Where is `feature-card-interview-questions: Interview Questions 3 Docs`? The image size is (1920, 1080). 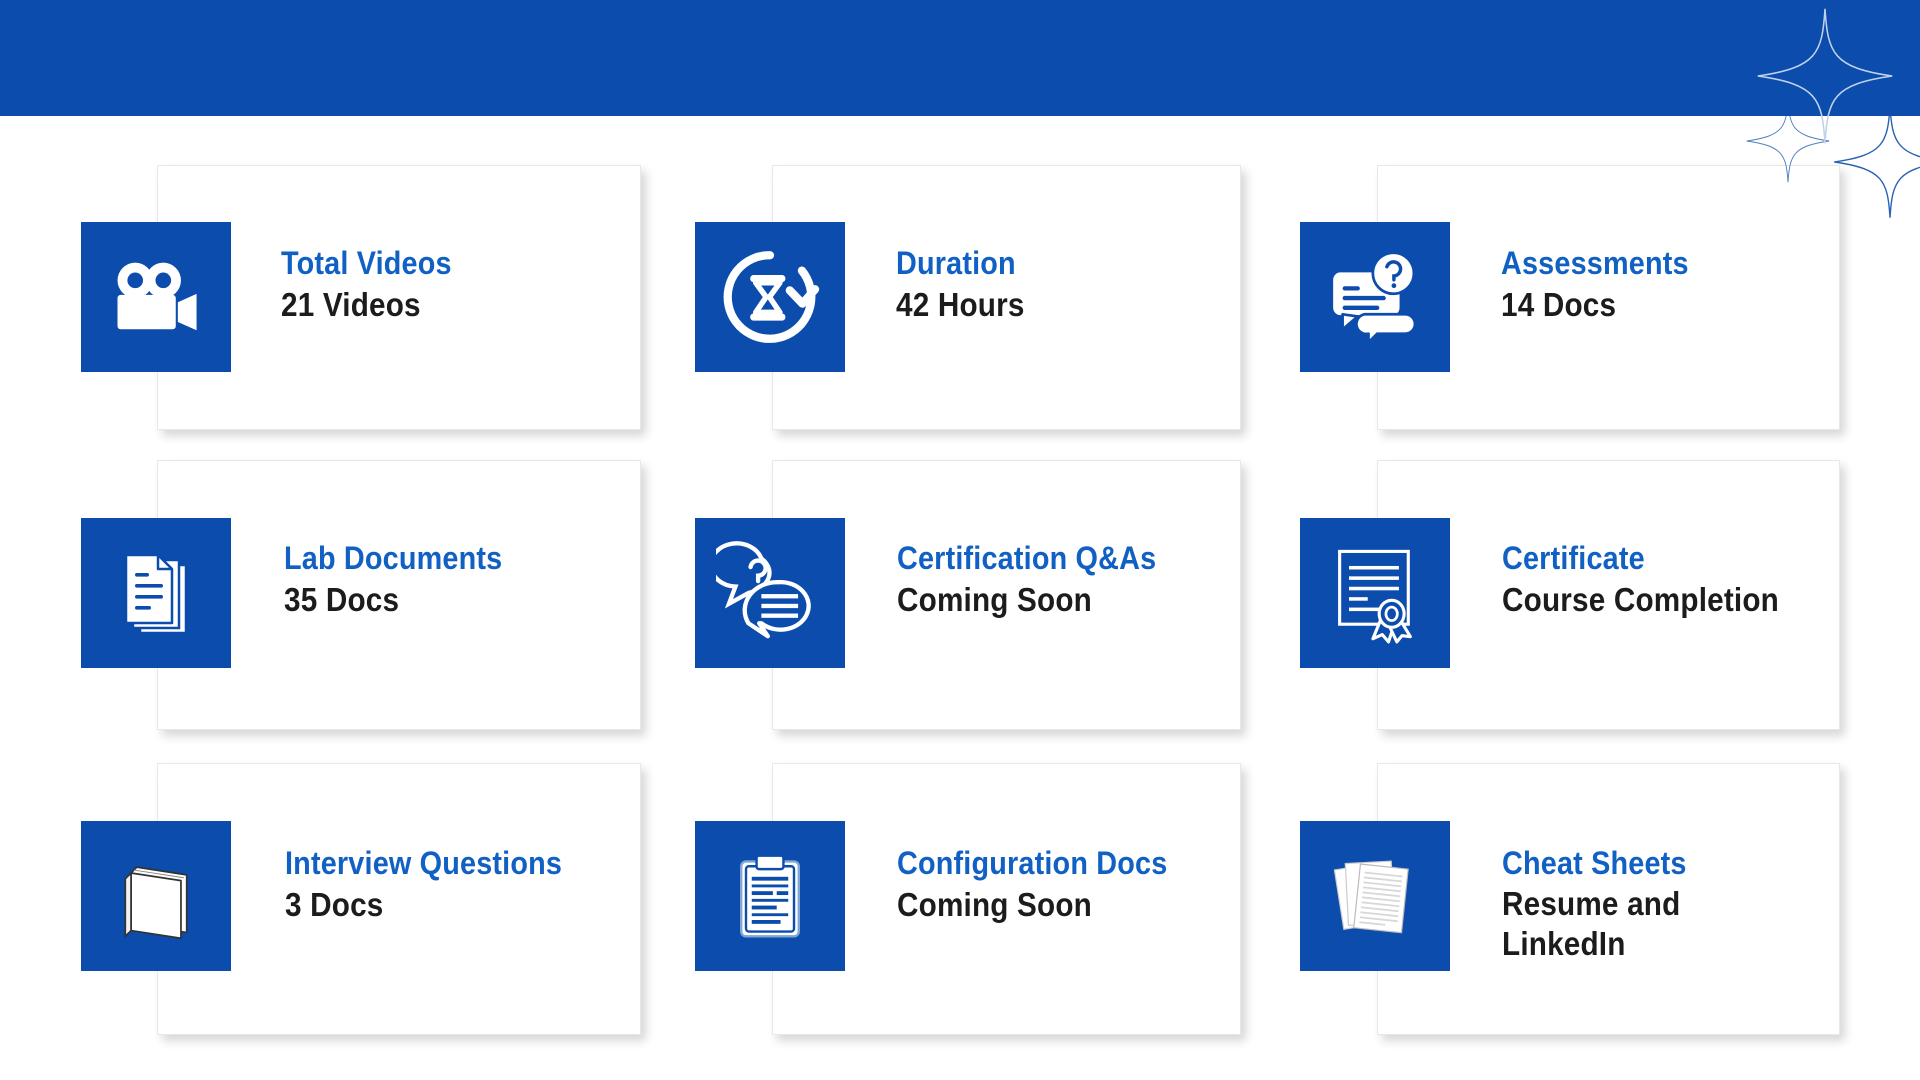 feature-card-interview-questions: Interview Questions 3 Docs is located at coordinates (361, 899).